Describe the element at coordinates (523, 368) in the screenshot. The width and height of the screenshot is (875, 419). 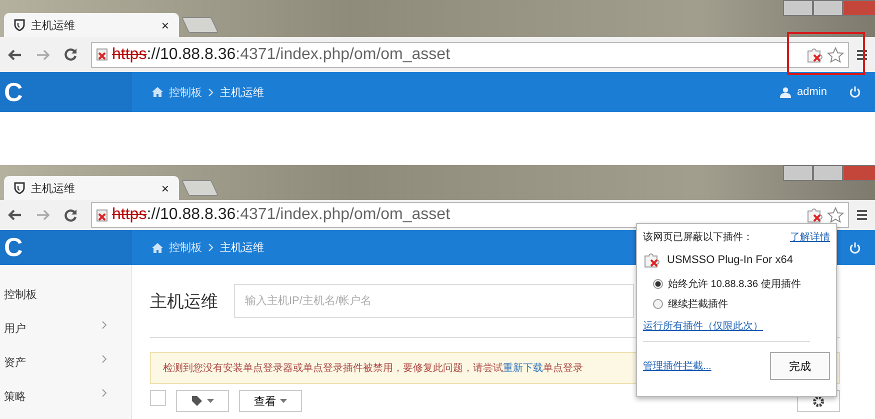
I see `redownload-link: 重新下载` at that location.